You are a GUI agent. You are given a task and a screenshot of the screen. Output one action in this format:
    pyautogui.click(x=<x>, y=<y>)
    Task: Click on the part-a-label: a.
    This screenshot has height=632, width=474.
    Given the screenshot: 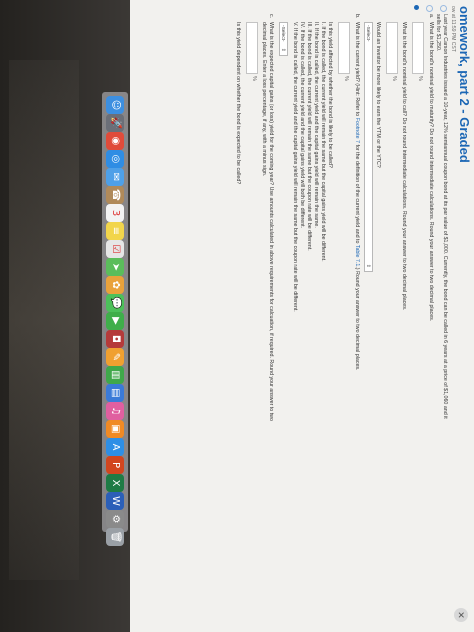 What is the action you would take?
    pyautogui.click(x=431, y=16)
    